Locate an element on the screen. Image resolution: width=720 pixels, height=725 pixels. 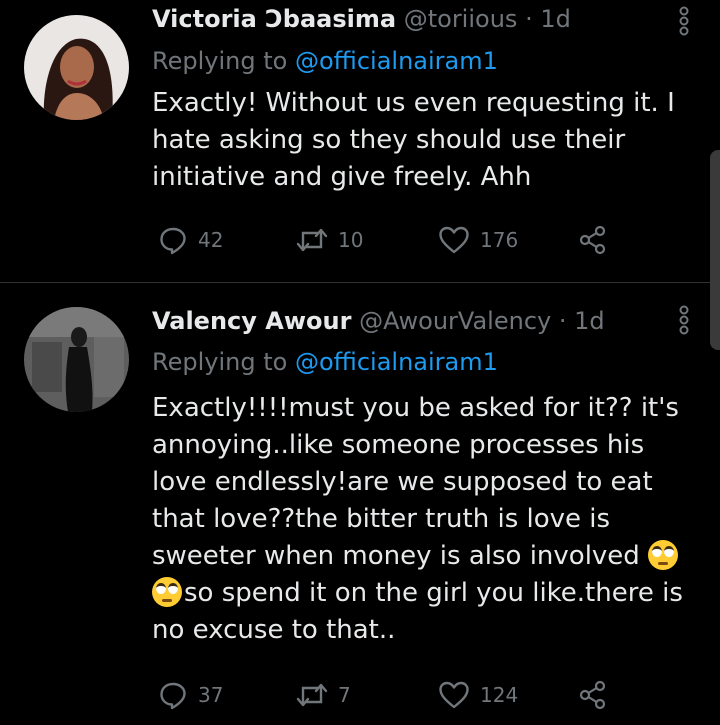
tweet-header: Victoria Ɔbaasima @toriious · 1d is located at coordinates (406, 19).